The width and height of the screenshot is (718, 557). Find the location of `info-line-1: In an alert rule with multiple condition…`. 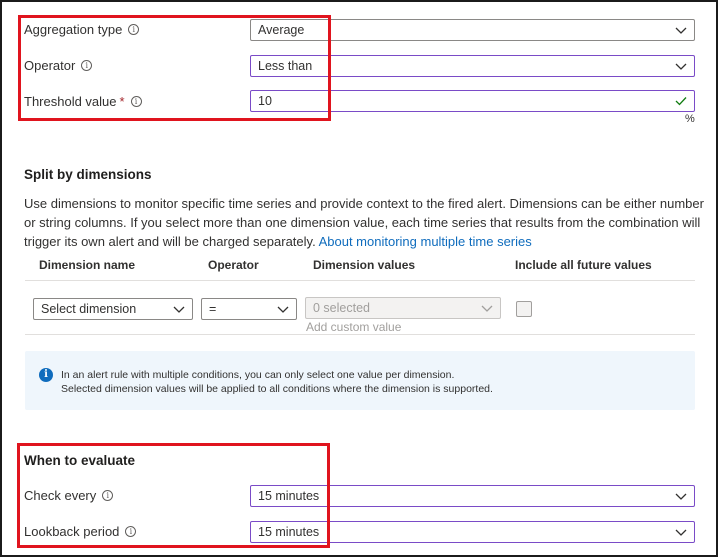

info-line-1: In an alert rule with multiple condition… is located at coordinates (258, 375).